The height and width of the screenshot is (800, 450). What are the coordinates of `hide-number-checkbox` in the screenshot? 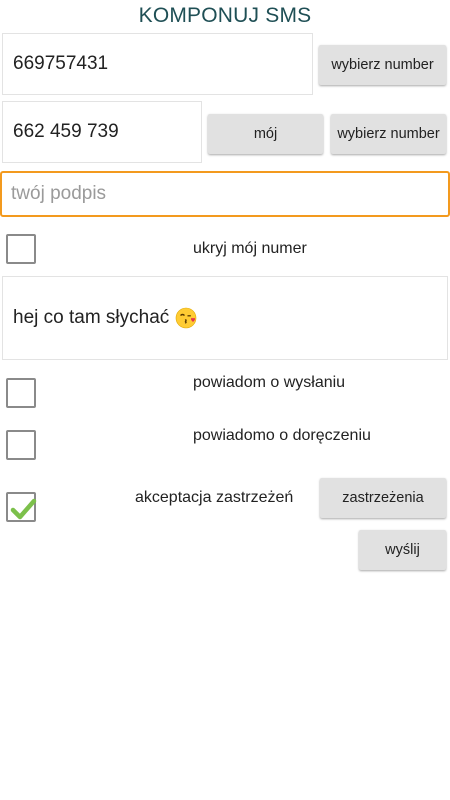 It's located at (21, 249).